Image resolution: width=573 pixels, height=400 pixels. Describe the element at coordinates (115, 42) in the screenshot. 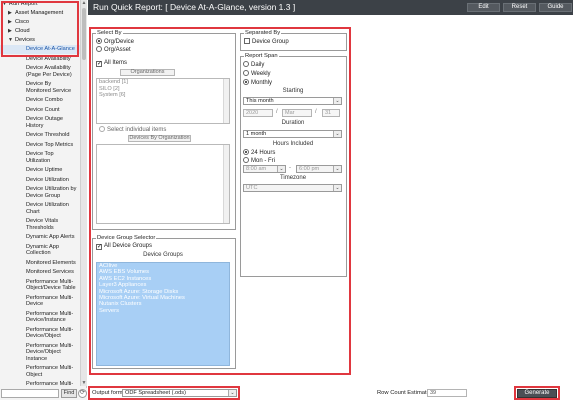

I see `radio-org-device: Org/Device` at that location.